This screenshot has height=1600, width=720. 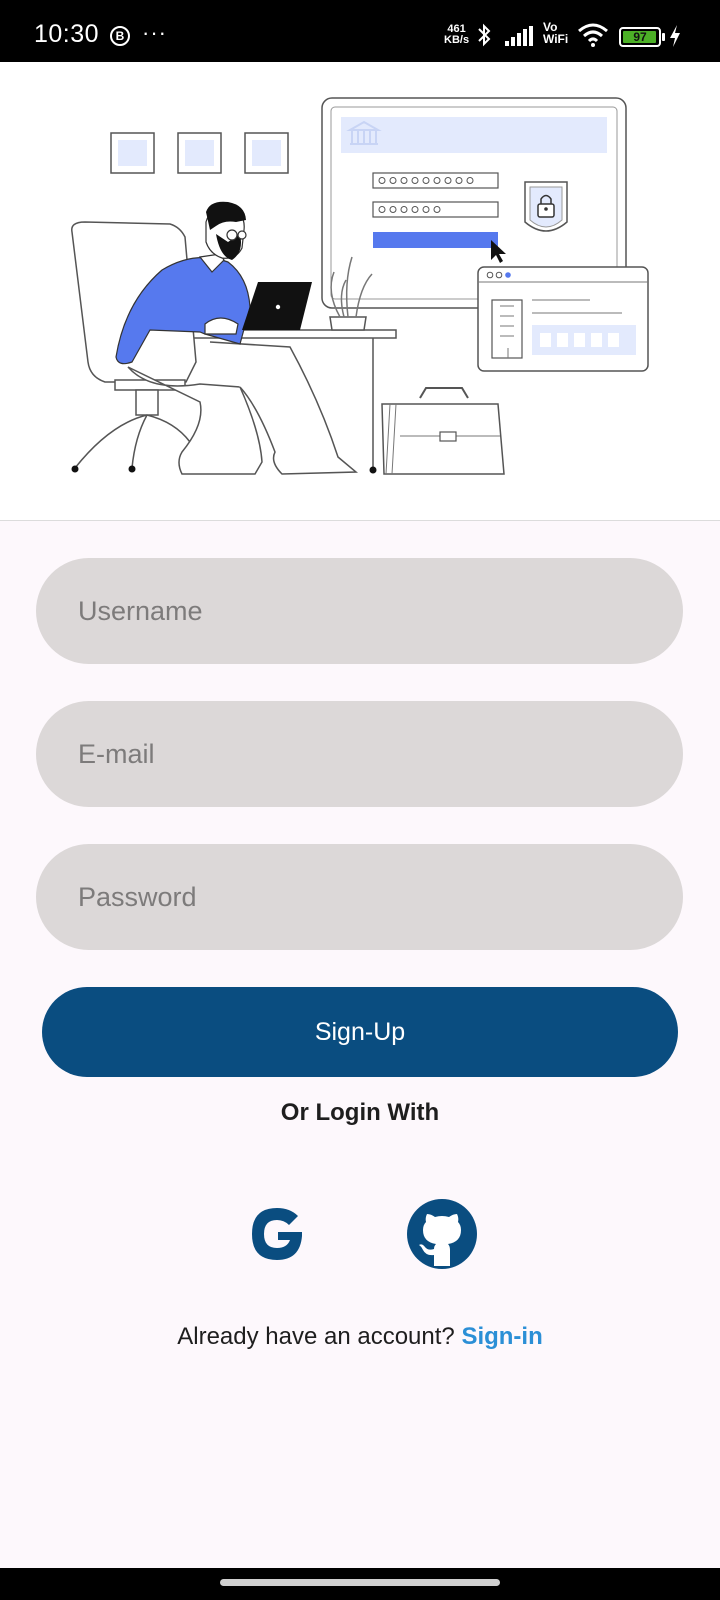 I want to click on email-input, so click(x=359, y=754).